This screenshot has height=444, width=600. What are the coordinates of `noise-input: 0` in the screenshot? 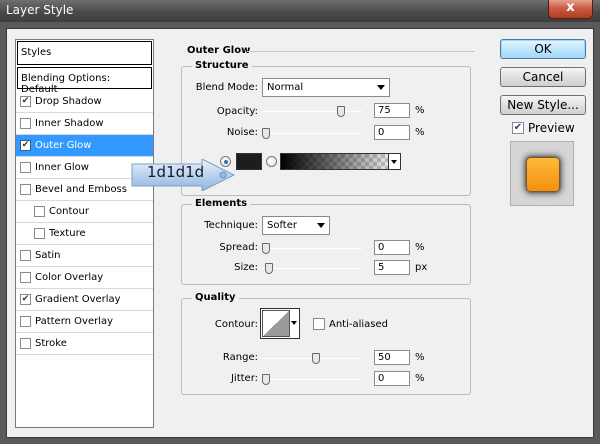 It's located at (392, 132).